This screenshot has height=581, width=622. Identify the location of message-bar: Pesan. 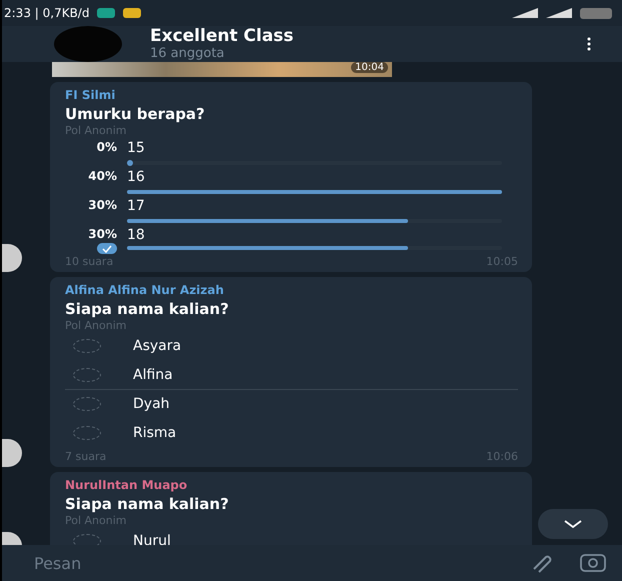
(312, 563).